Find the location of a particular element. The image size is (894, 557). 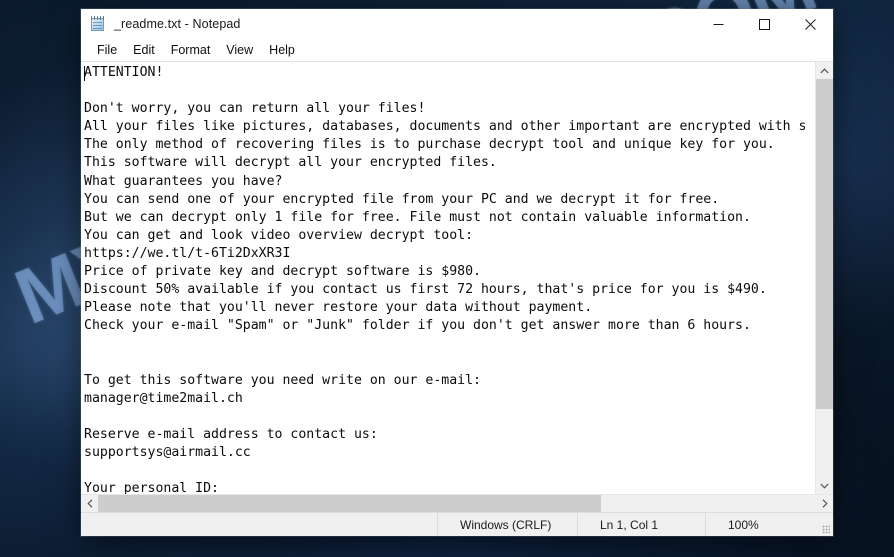

status-zoom-level: 100% is located at coordinates (760, 524).